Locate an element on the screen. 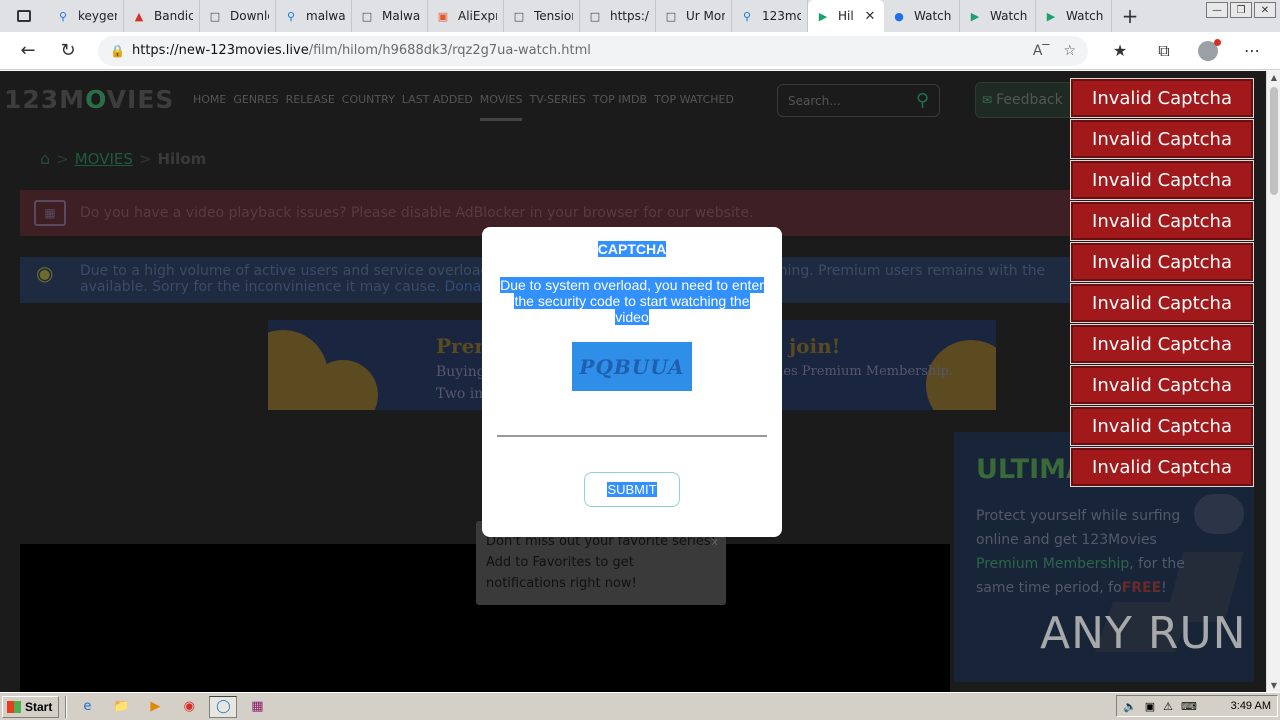 This screenshot has height=720, width=1280. close-window-button: ✕ is located at coordinates (1265, 10).